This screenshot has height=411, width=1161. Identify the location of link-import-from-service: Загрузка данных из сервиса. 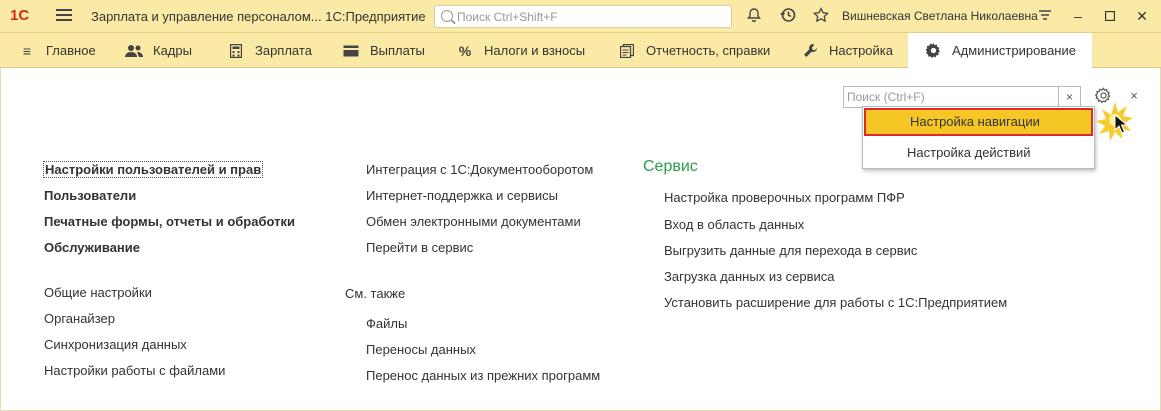
(749, 276).